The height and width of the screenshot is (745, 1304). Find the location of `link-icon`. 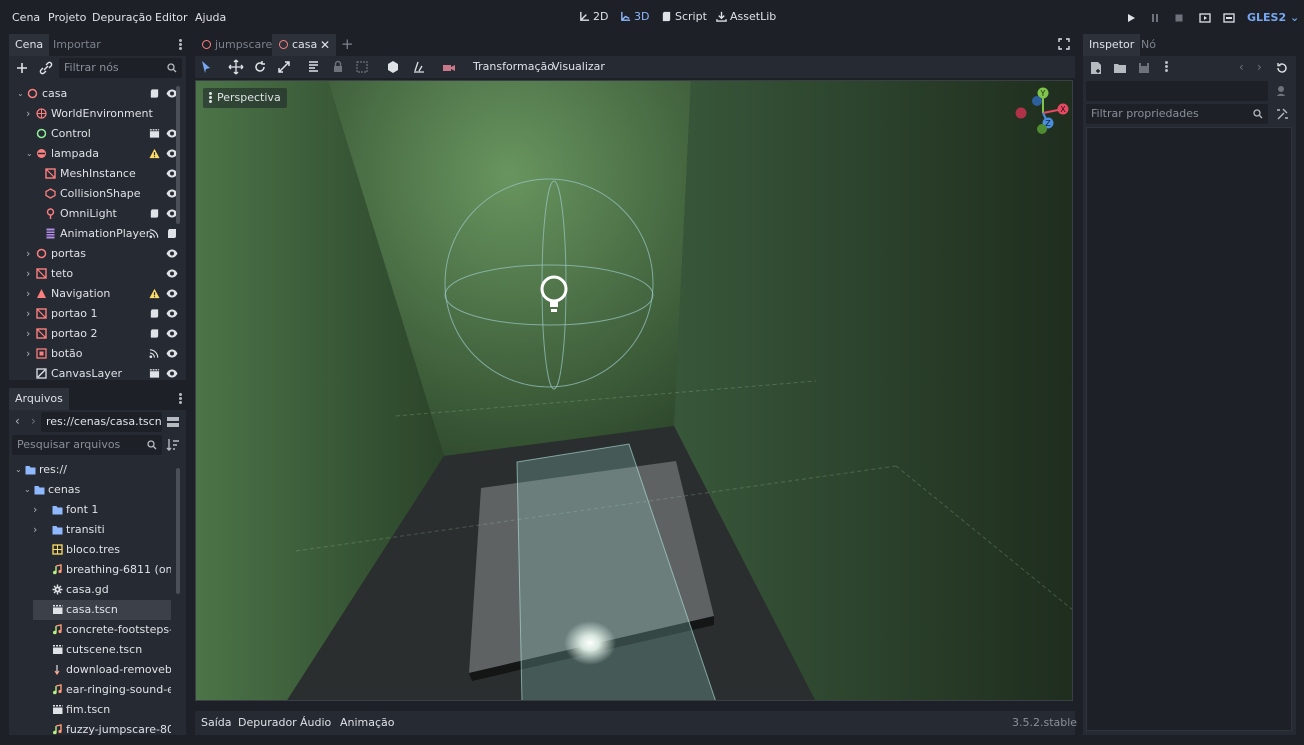

link-icon is located at coordinates (46, 68).